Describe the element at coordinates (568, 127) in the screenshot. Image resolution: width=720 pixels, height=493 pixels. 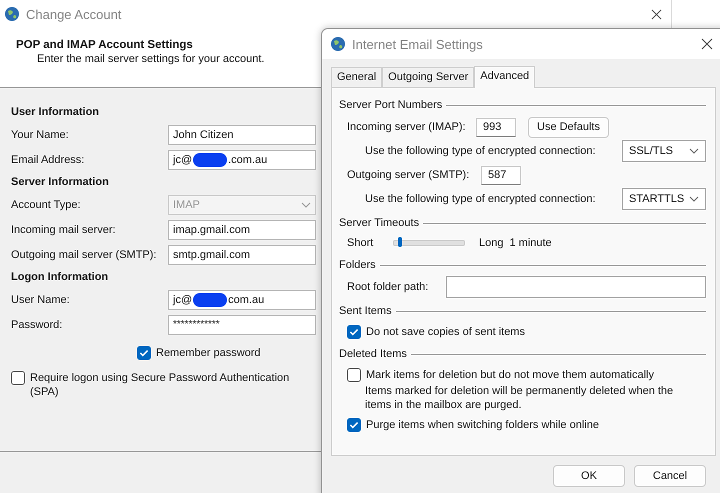
I see `use-defaults-button: Use Defaults` at that location.